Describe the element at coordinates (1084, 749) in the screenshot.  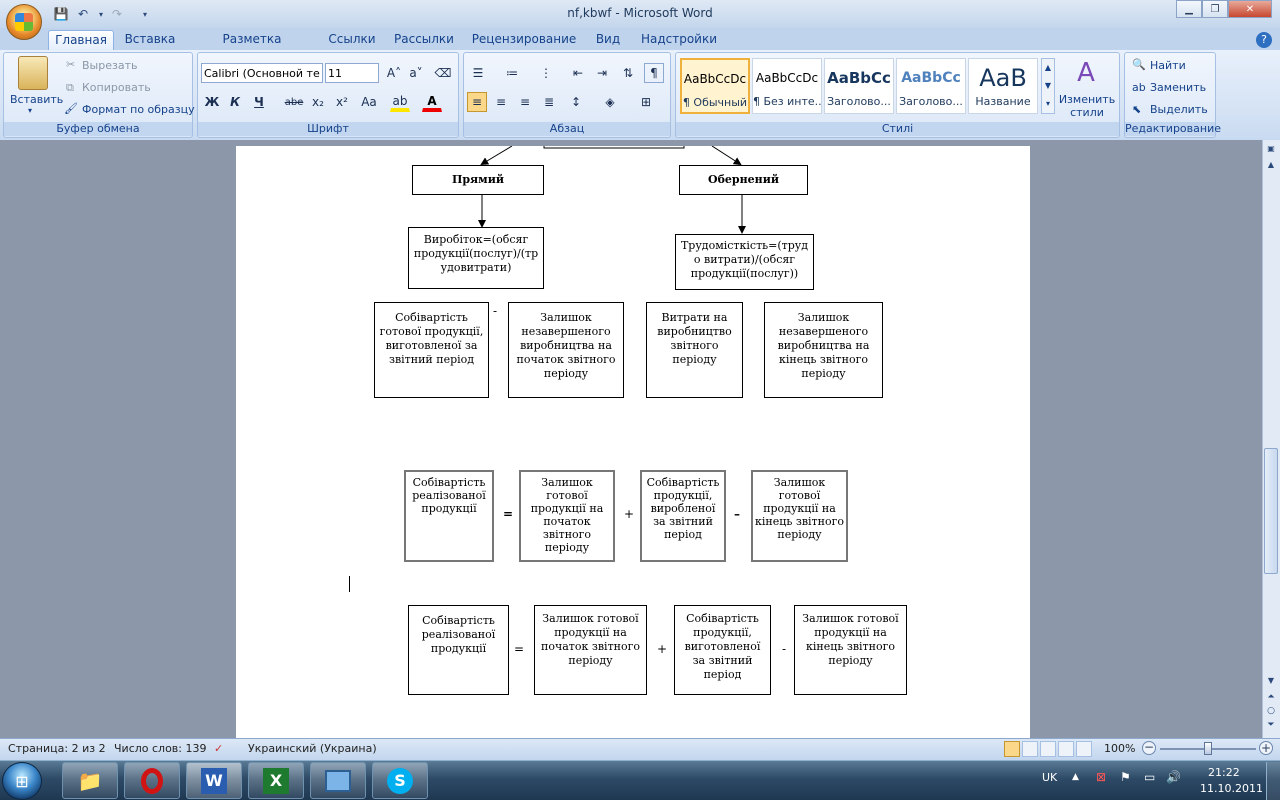
I see `draft-icon` at that location.